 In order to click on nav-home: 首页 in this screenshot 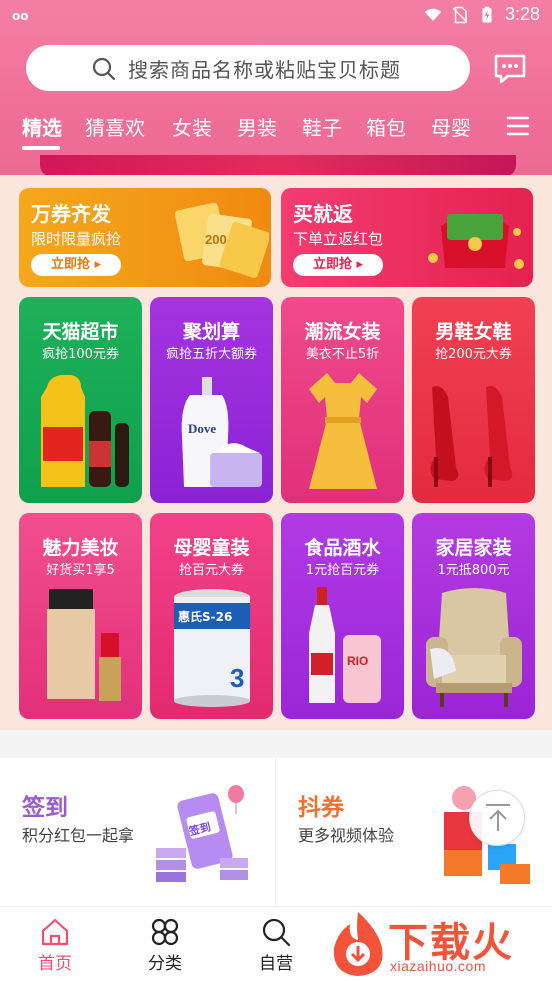, I will do `click(55, 945)`.